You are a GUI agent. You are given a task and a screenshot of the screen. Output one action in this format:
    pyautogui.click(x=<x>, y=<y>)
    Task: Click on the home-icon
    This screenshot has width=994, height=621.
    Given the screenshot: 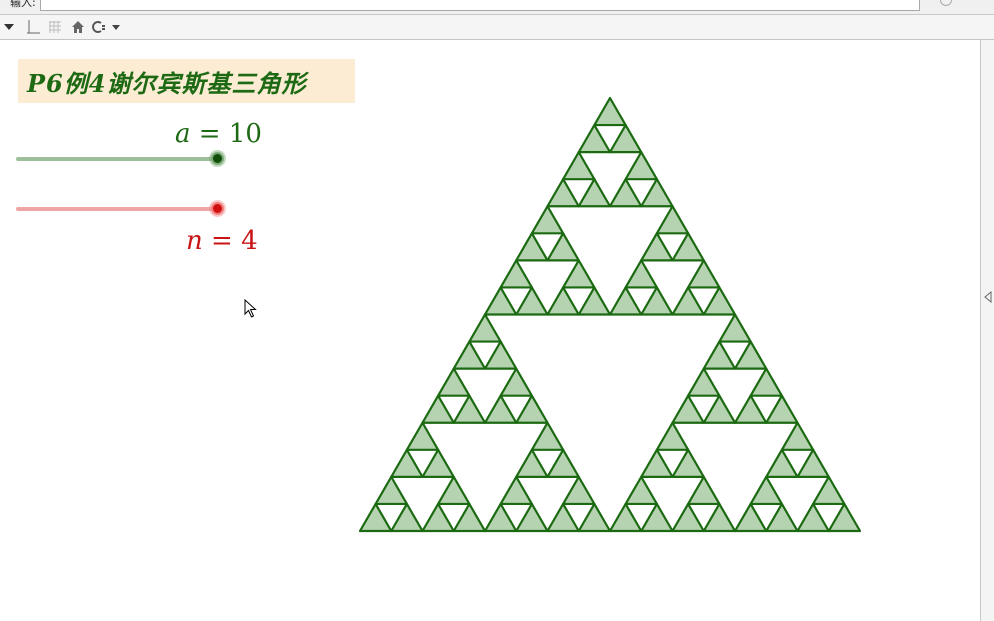 What is the action you would take?
    pyautogui.click(x=78, y=27)
    